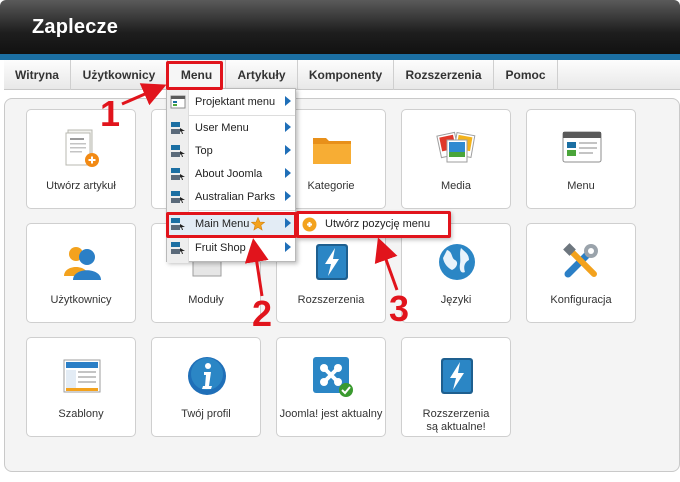 The height and width of the screenshot is (482, 680). I want to click on annotation-number-1: 1, so click(110, 113).